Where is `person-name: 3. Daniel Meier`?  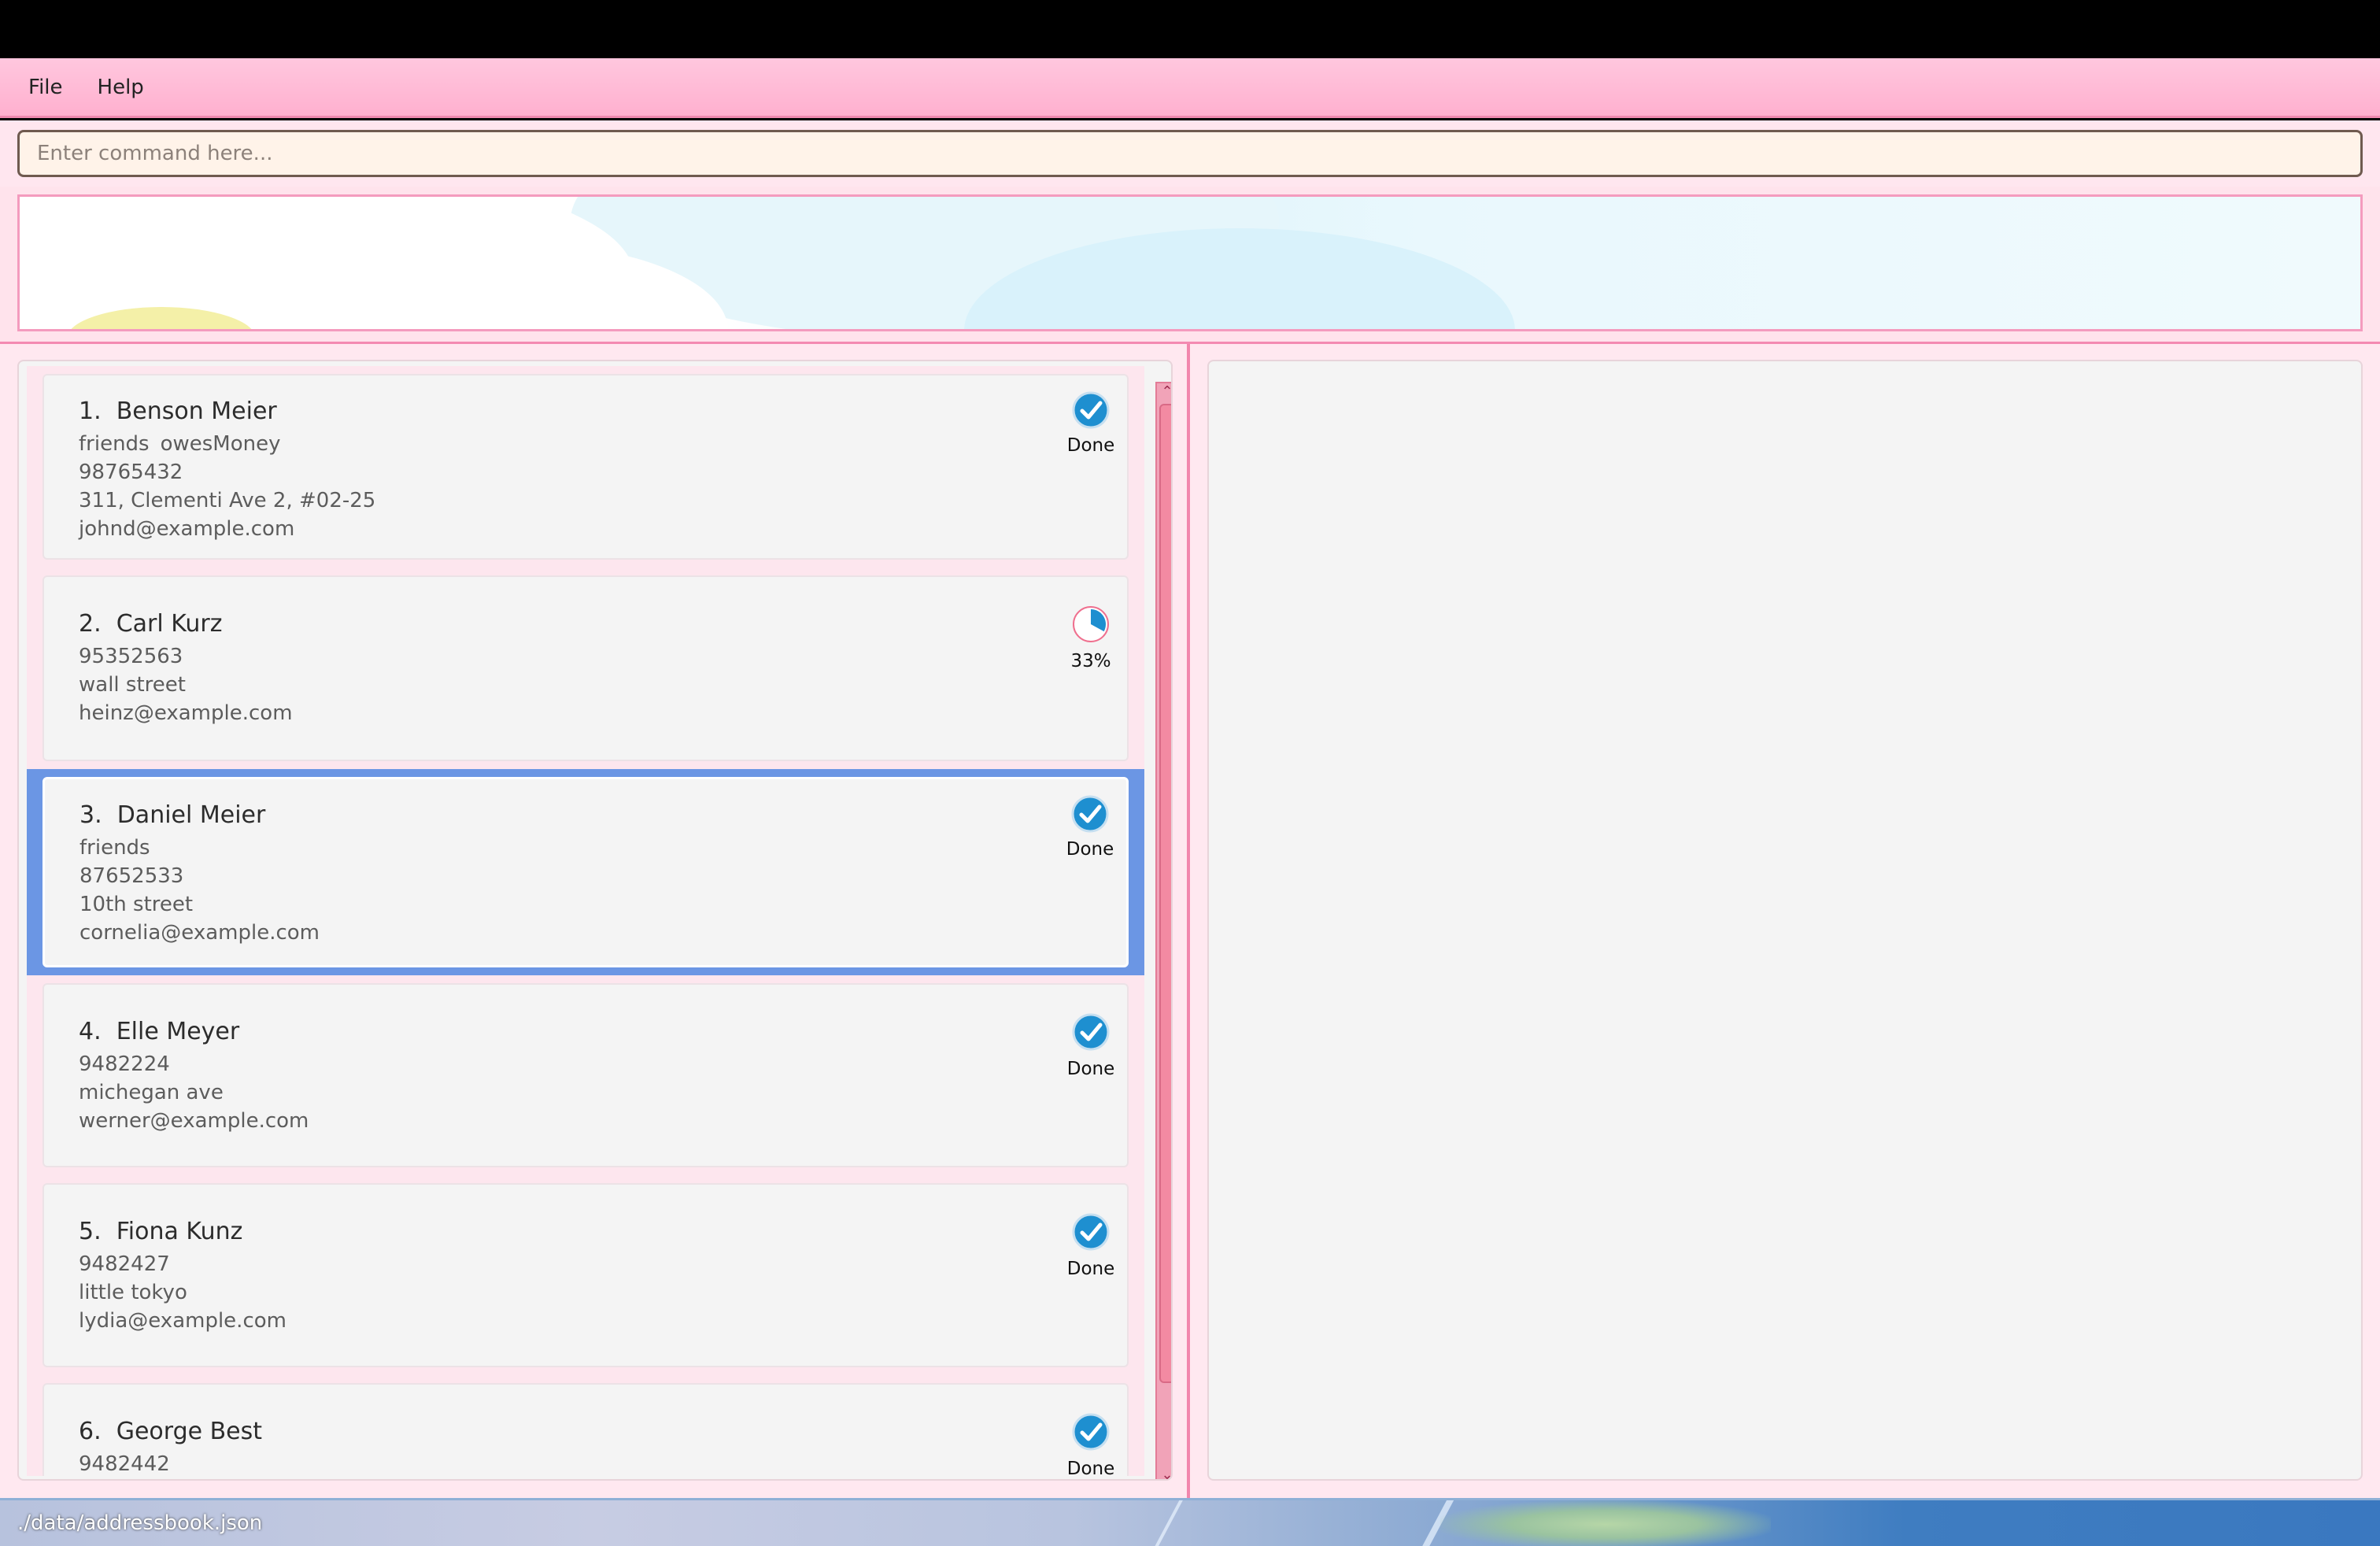 person-name: 3. Daniel Meier is located at coordinates (172, 815).